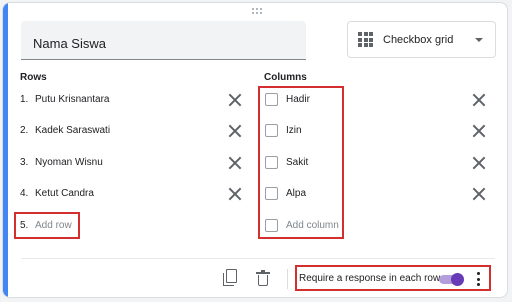 The width and height of the screenshot is (512, 302). Describe the element at coordinates (33, 77) in the screenshot. I see `rows-heading: Rows` at that location.